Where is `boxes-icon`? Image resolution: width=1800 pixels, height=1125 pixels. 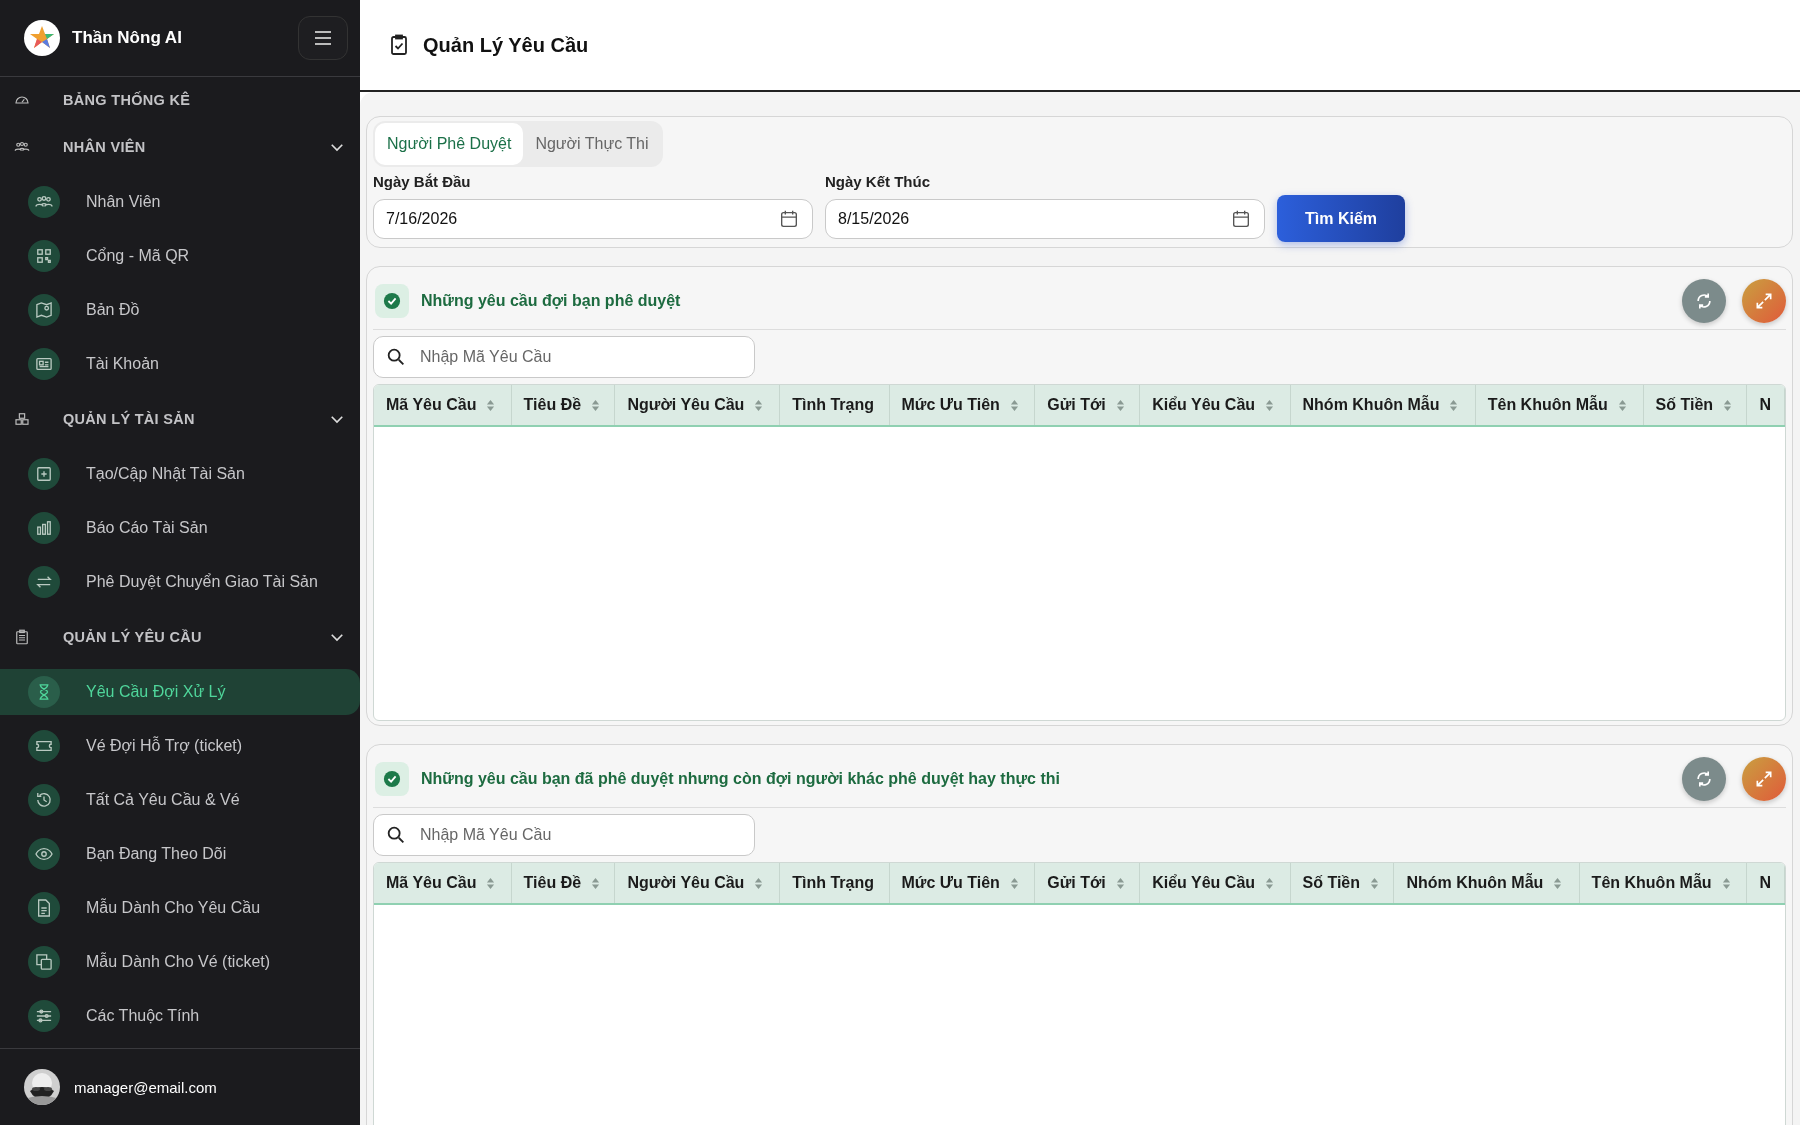 boxes-icon is located at coordinates (22, 419).